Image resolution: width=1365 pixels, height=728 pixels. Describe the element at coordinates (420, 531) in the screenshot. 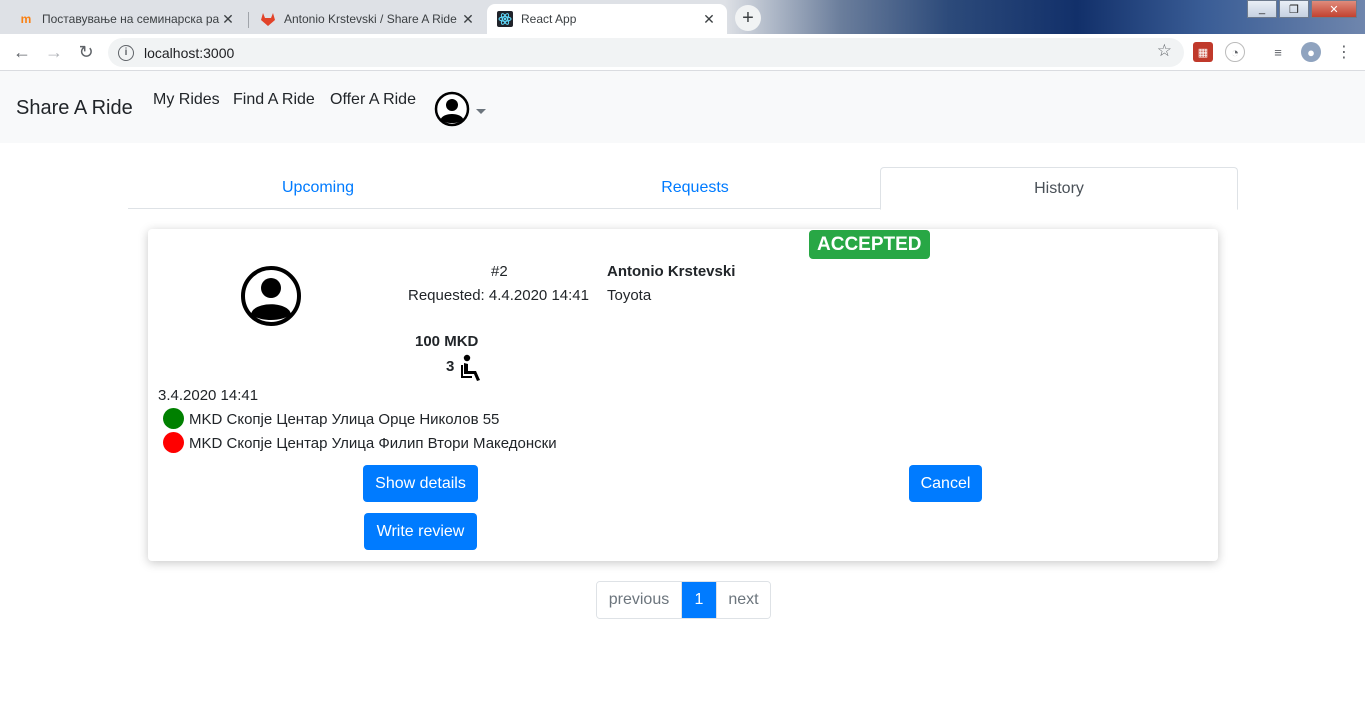

I see `write-review-button: Write review` at that location.